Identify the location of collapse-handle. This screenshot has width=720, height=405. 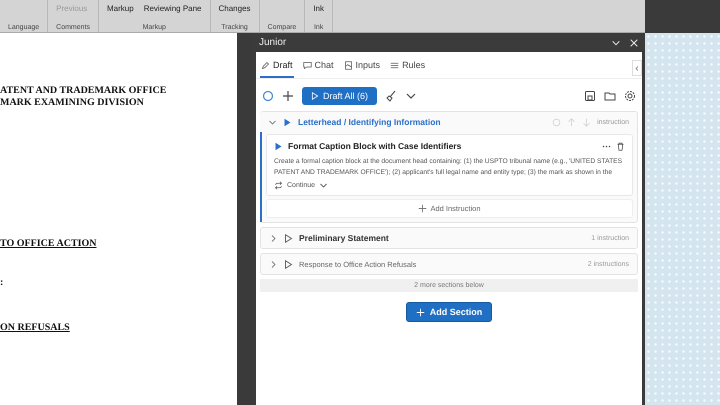
(637, 68).